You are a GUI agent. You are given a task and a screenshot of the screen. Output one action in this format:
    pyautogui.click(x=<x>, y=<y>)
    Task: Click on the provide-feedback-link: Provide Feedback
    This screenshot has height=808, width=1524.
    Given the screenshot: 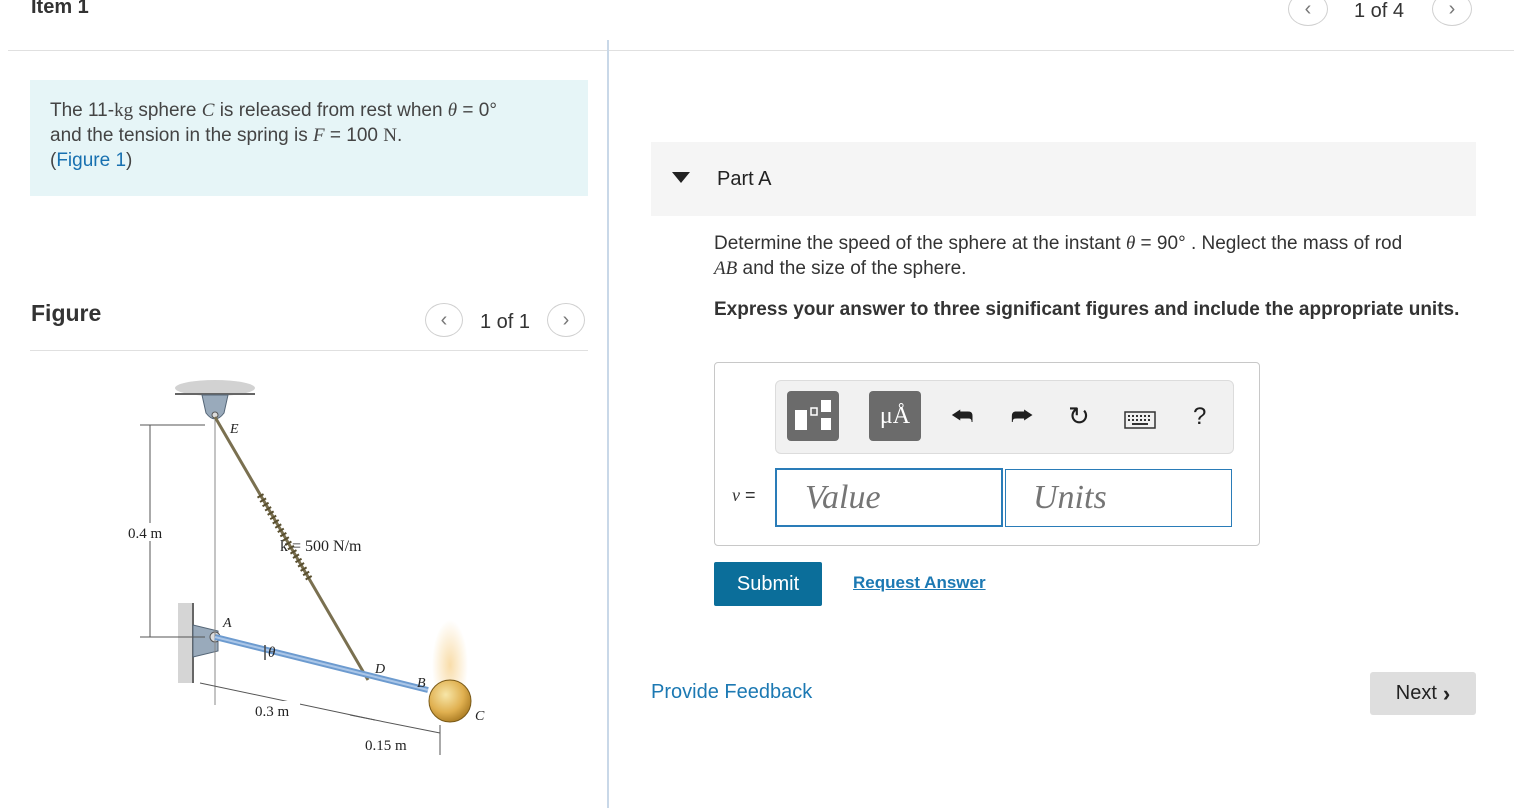 What is the action you would take?
    pyautogui.click(x=731, y=692)
    